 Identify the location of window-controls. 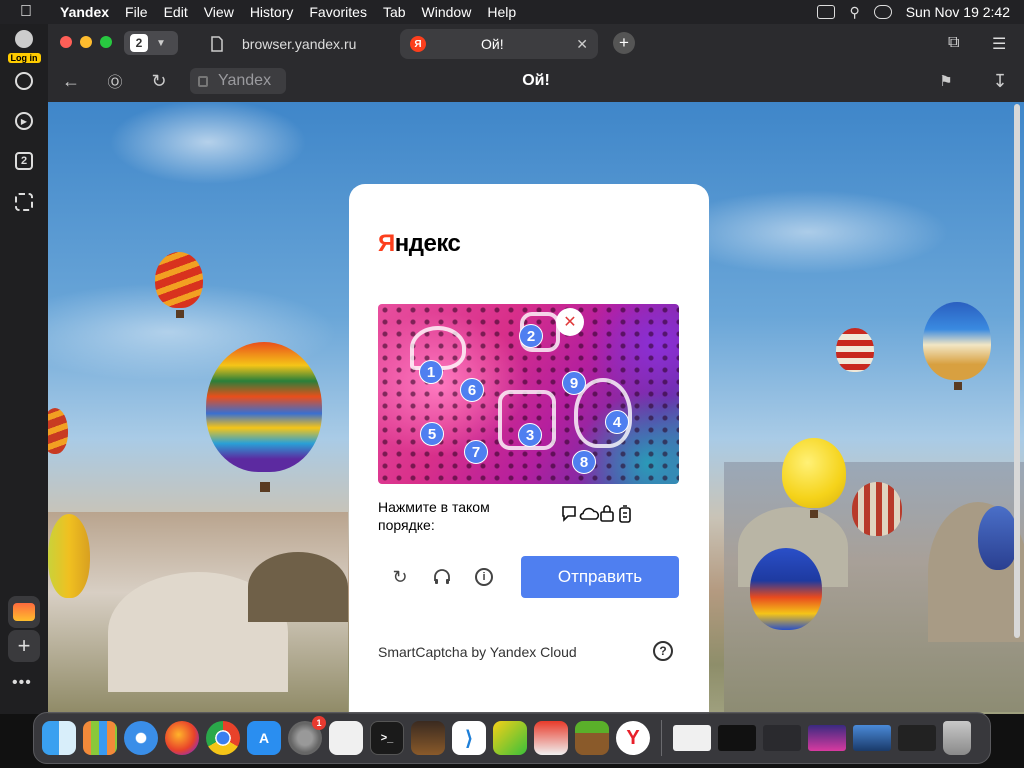
(86, 42).